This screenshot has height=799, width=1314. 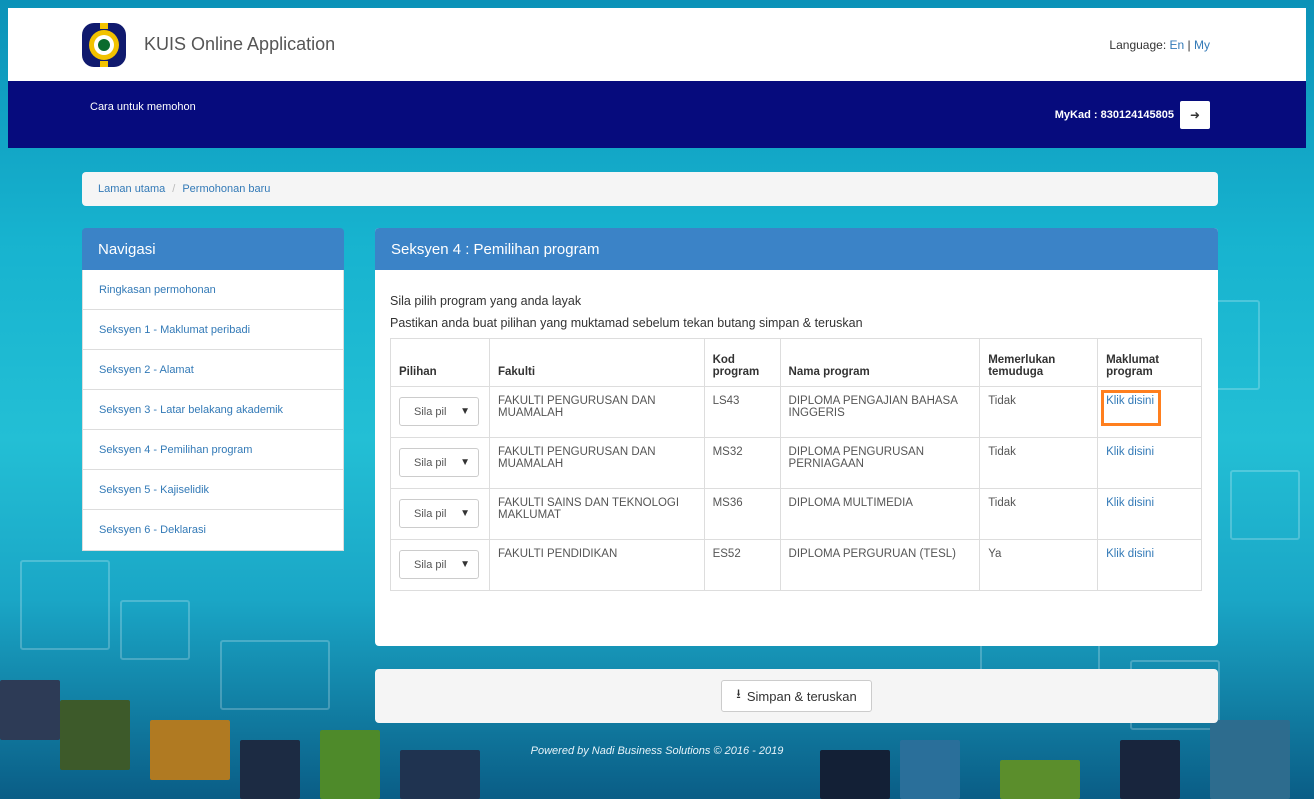 What do you see at coordinates (213, 370) in the screenshot?
I see `nav-item-section-2: Seksyen 2 - Alamat` at bounding box center [213, 370].